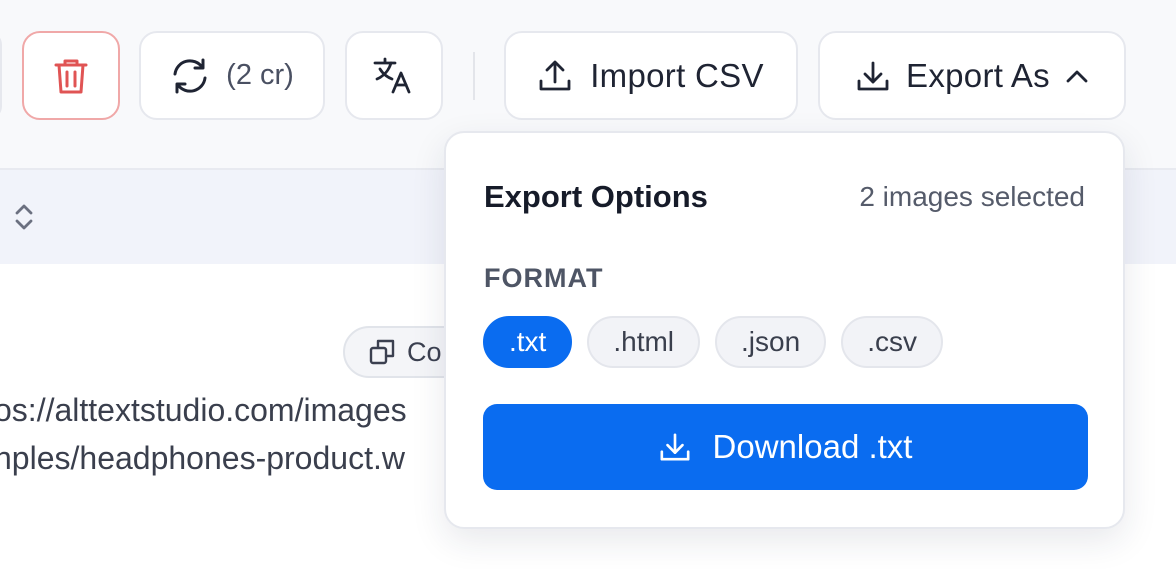 The width and height of the screenshot is (1176, 569). Describe the element at coordinates (1077, 76) in the screenshot. I see `chevron-up-icon` at that location.